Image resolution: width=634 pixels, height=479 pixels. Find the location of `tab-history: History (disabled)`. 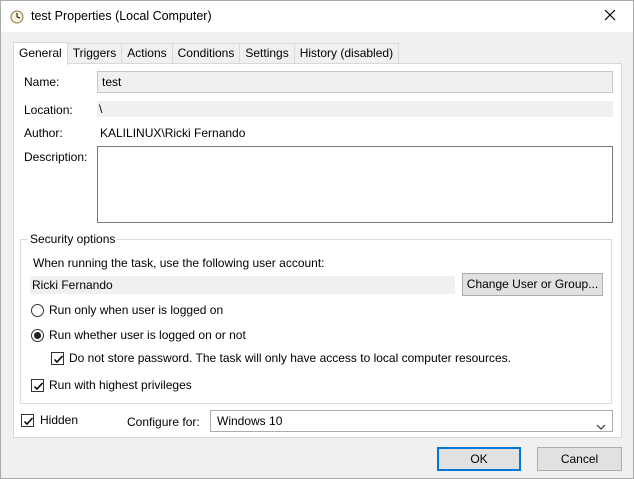

tab-history: History (disabled) is located at coordinates (346, 53).